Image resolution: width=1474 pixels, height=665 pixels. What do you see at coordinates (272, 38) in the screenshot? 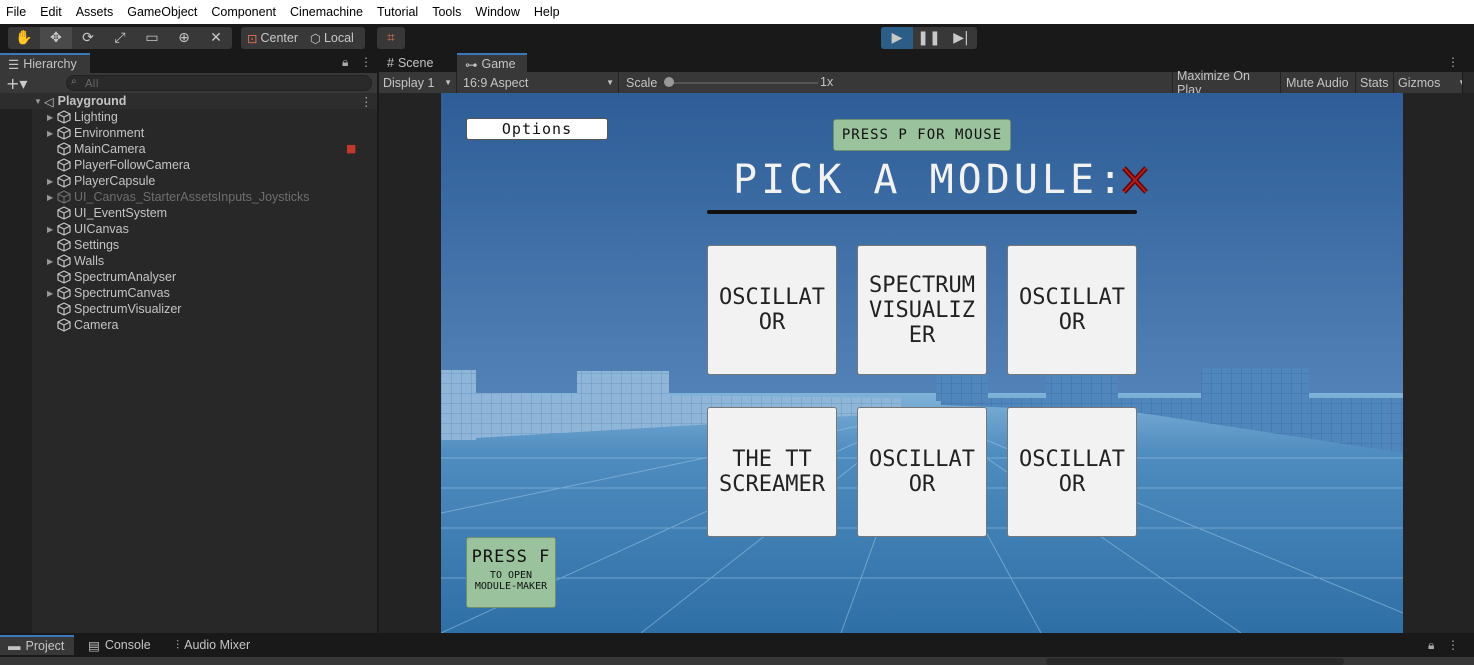
I see `pivot-center-button: ⊡ Center` at bounding box center [272, 38].